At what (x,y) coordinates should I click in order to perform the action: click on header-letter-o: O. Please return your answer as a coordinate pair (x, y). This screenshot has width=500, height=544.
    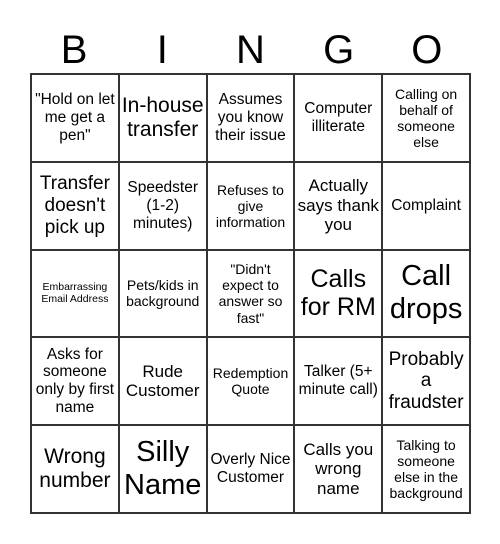
    Looking at the image, I should click on (427, 50).